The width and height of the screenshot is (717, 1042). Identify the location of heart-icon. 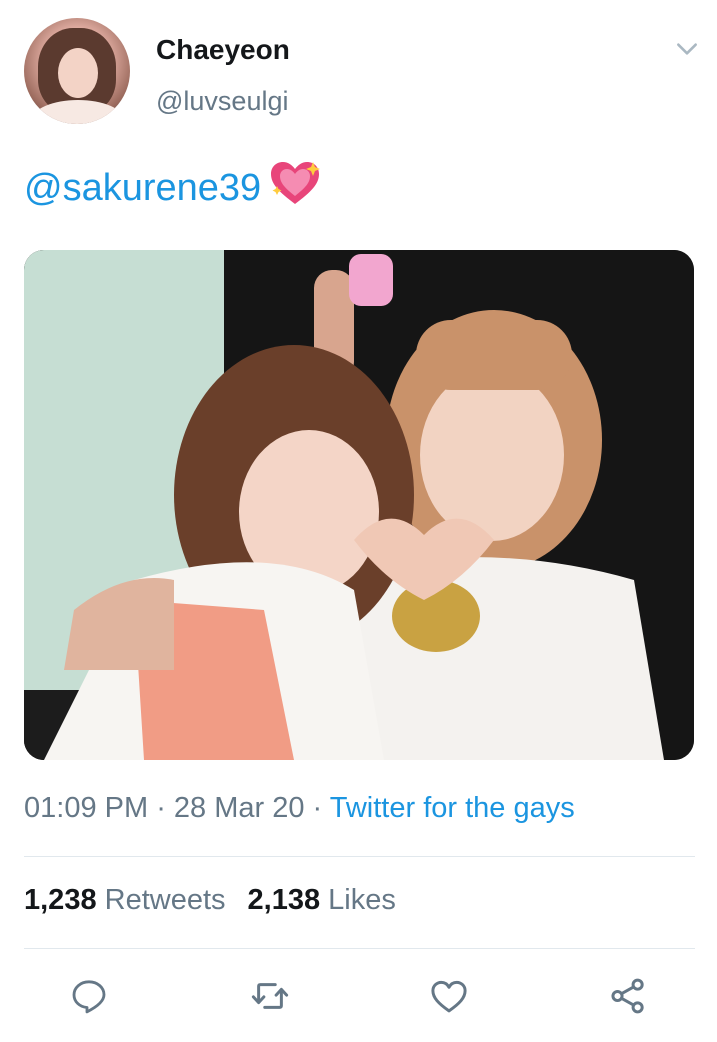
(449, 996).